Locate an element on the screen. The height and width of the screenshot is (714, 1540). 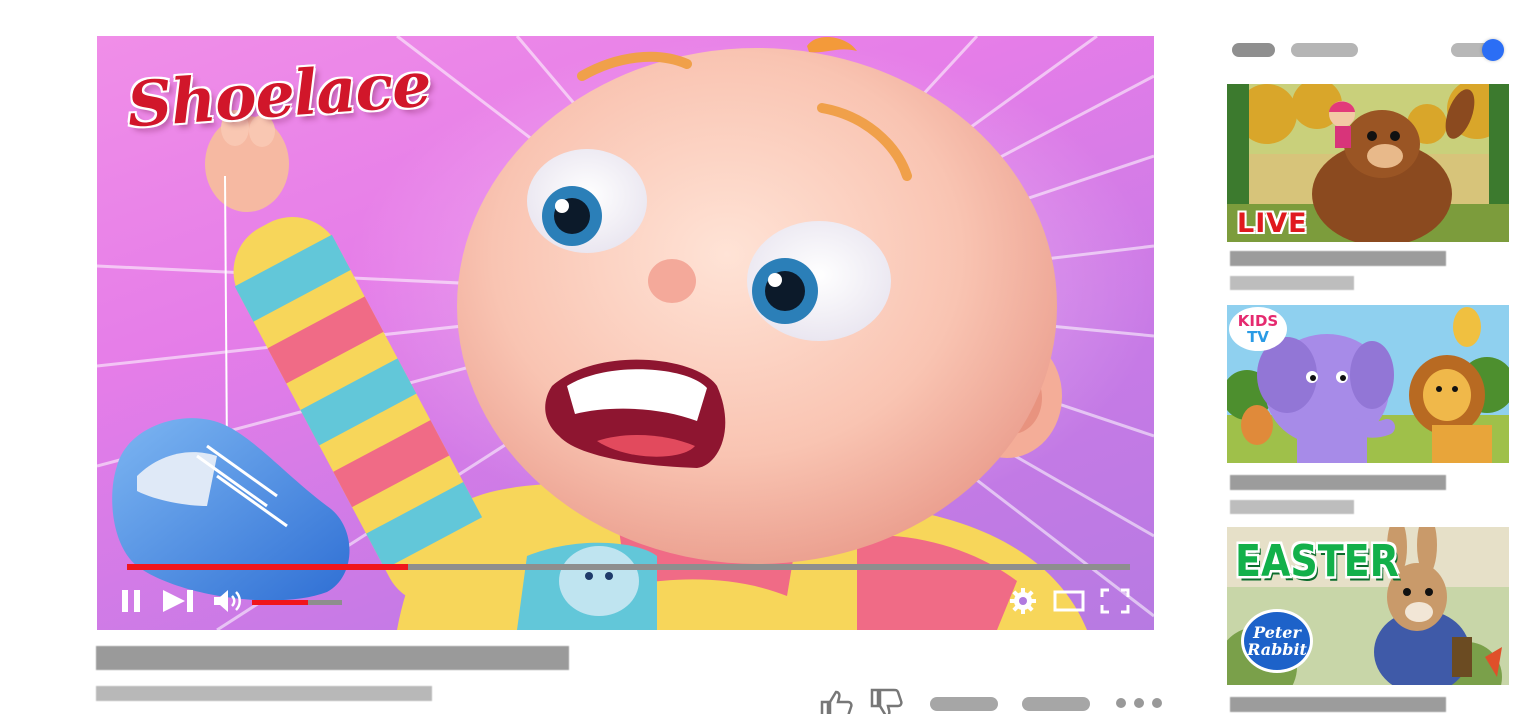
kids-tv-logo: KIDS TV is located at coordinates (1258, 329).